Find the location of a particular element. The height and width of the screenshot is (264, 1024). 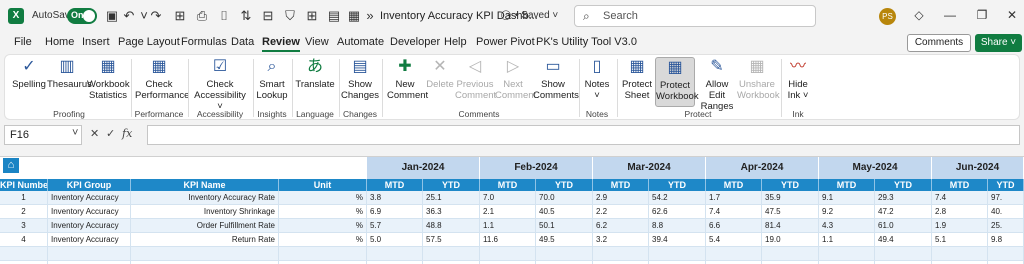

enter-icon: ✓ is located at coordinates (110, 133).